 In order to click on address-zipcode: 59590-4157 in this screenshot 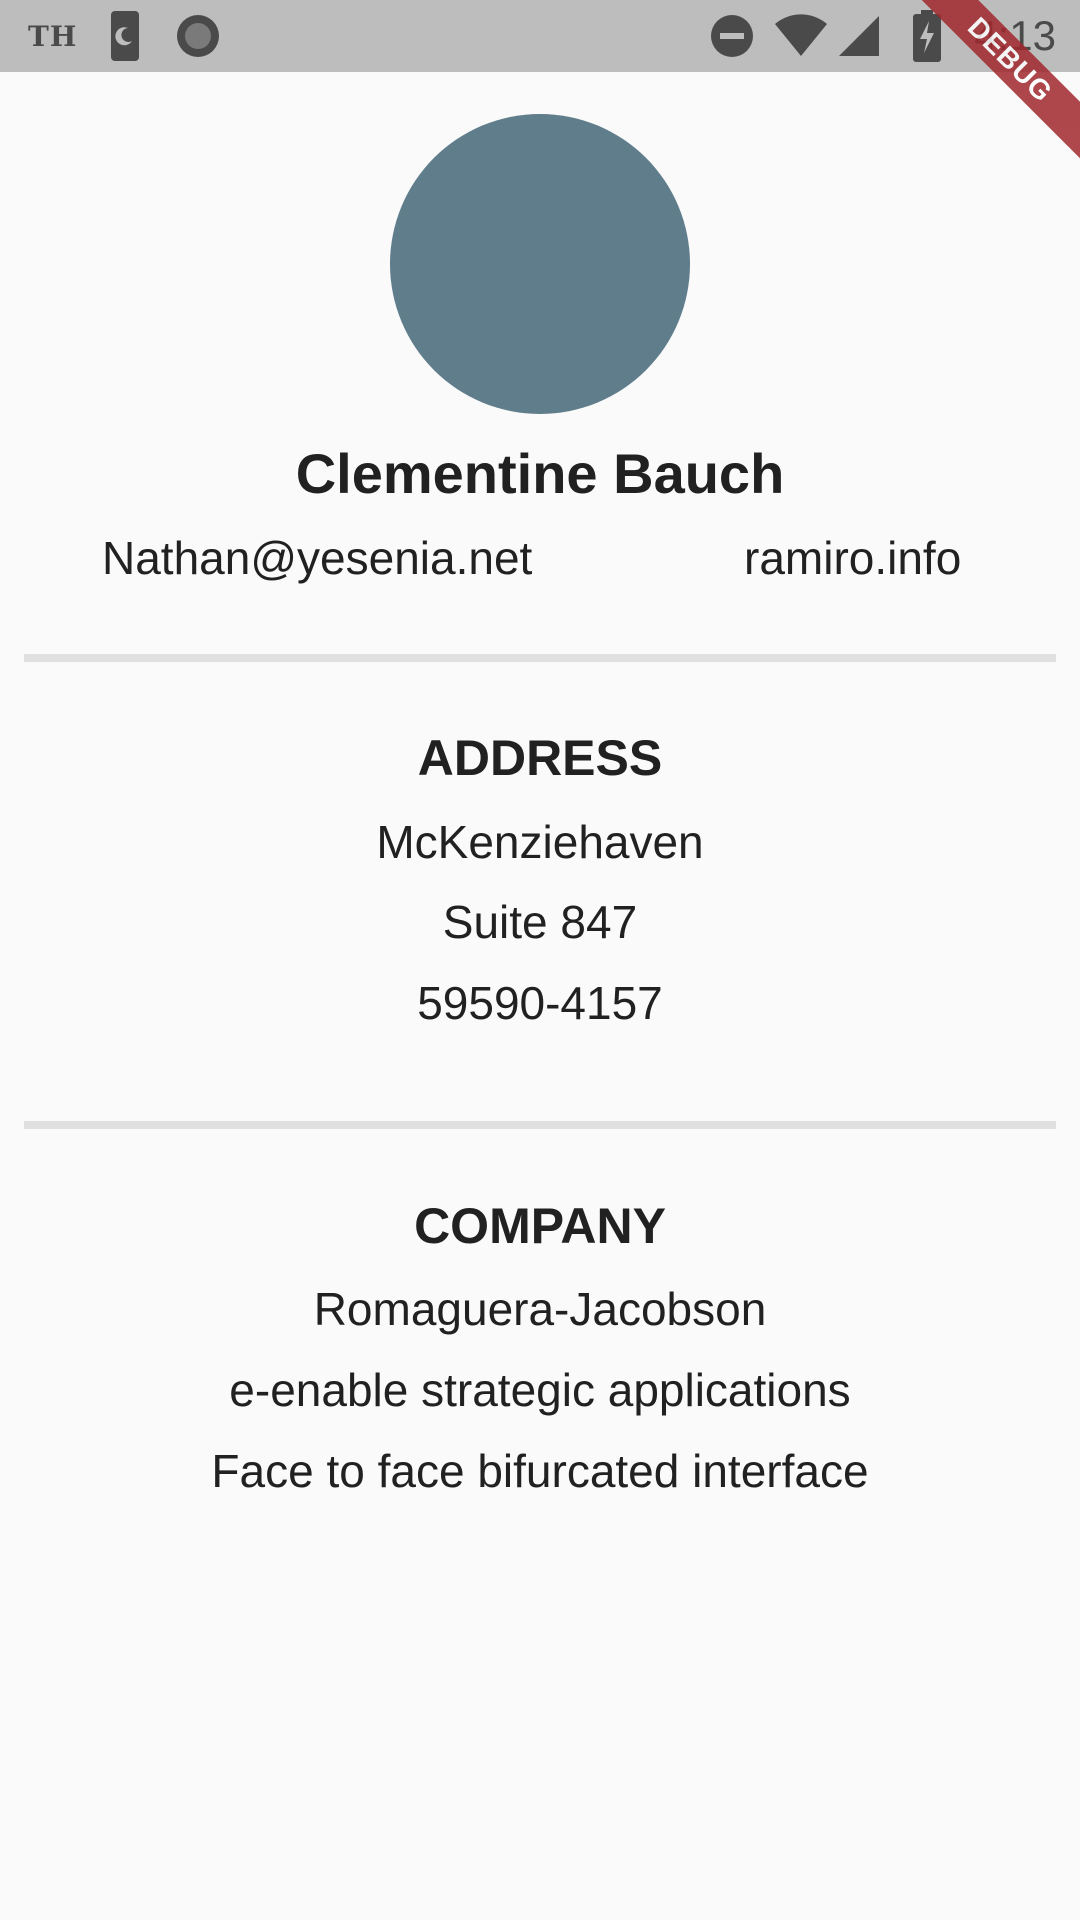, I will do `click(540, 1003)`.